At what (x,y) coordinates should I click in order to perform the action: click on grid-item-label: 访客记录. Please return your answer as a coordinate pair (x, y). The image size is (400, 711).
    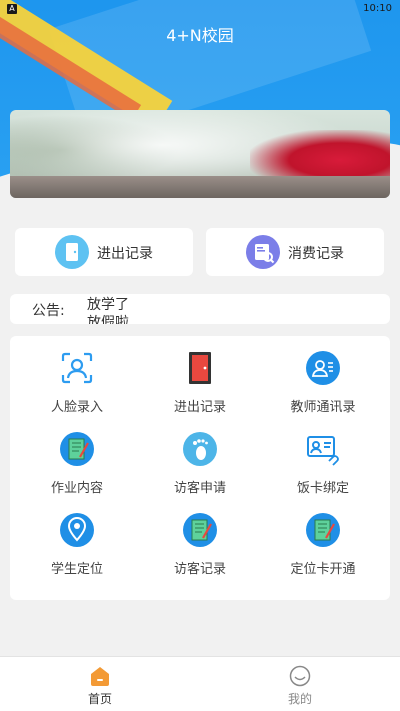
    Looking at the image, I should click on (199, 569).